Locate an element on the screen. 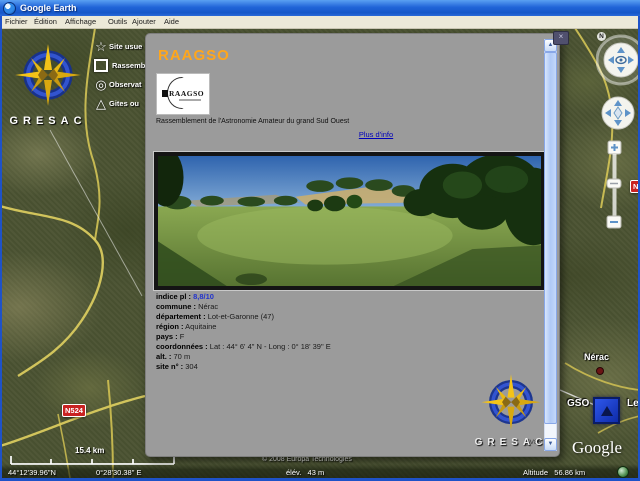  detail-row: indice pl : 8,8/10 is located at coordinates (185, 296).